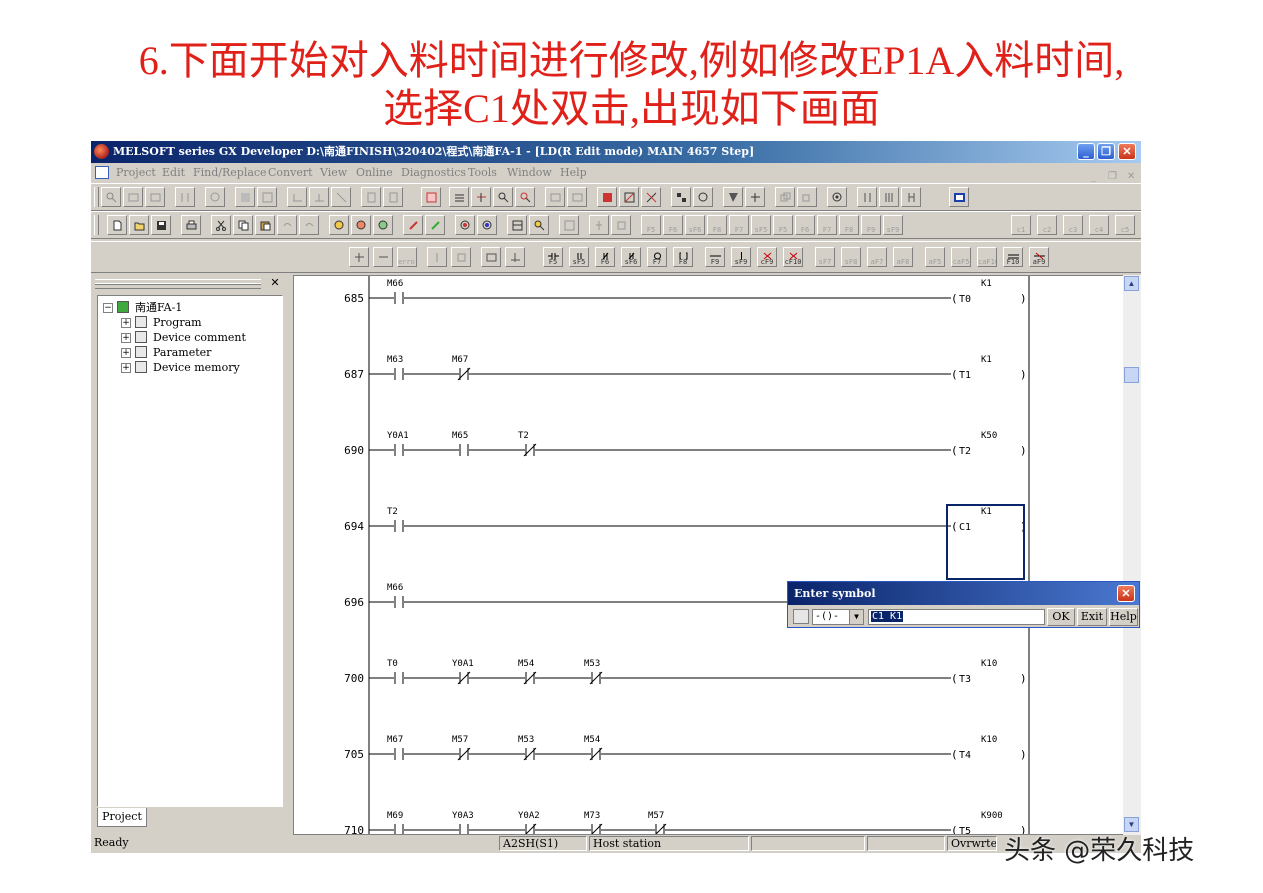  What do you see at coordinates (1131, 375) in the screenshot?
I see `scroll-thumb` at bounding box center [1131, 375].